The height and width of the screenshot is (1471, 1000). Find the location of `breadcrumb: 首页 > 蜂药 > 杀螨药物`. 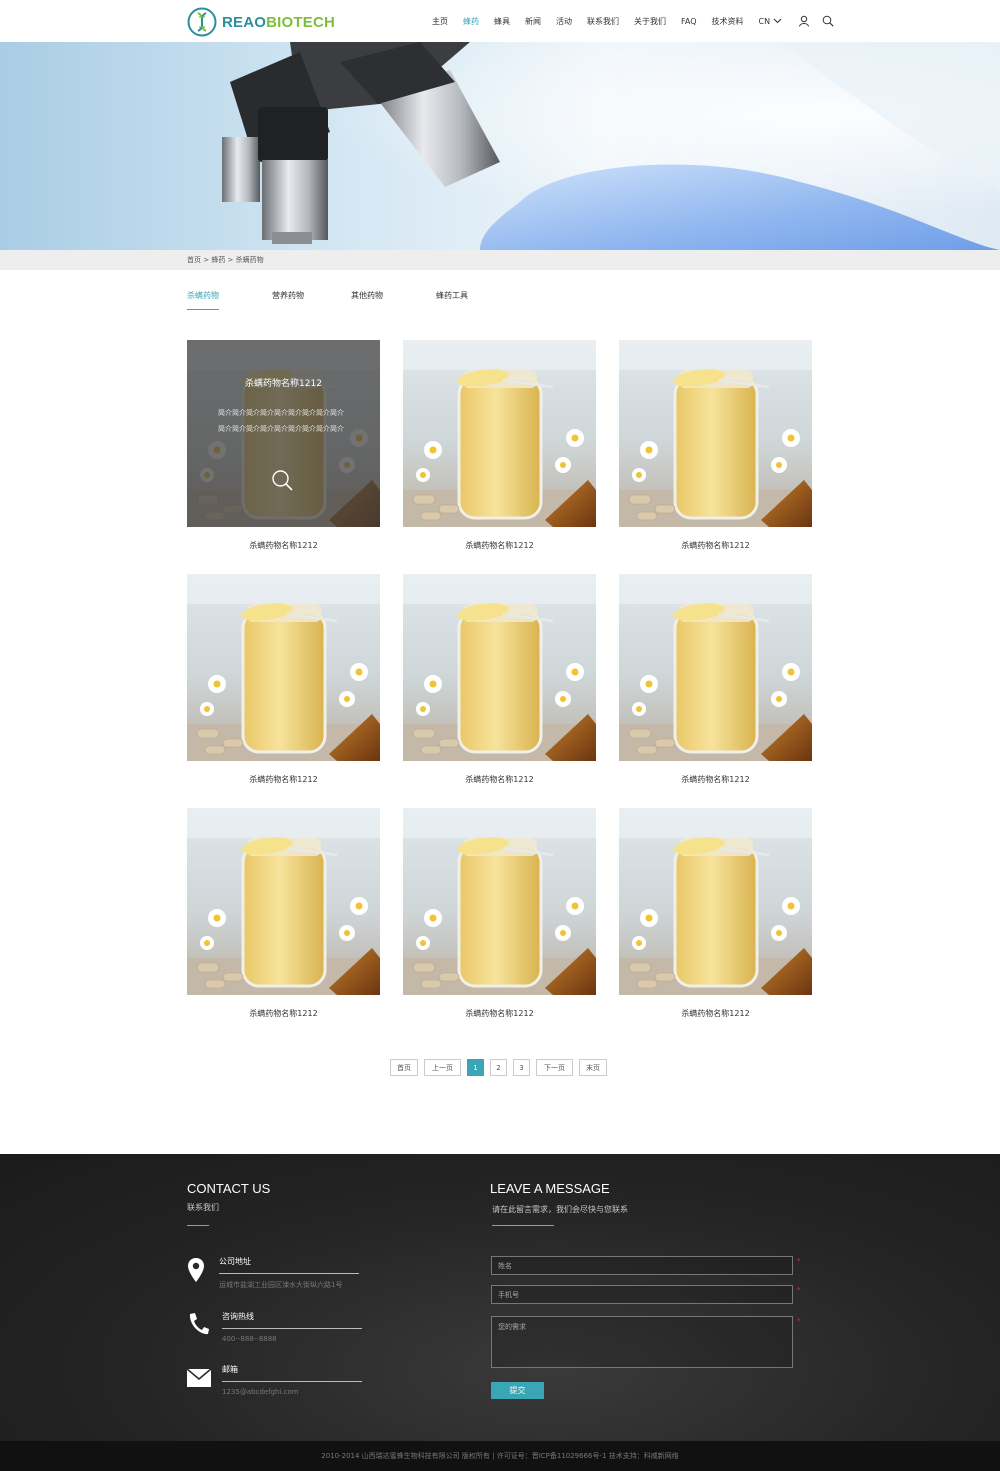

breadcrumb: 首页 > 蜂药 > 杀螨药物 is located at coordinates (225, 260).